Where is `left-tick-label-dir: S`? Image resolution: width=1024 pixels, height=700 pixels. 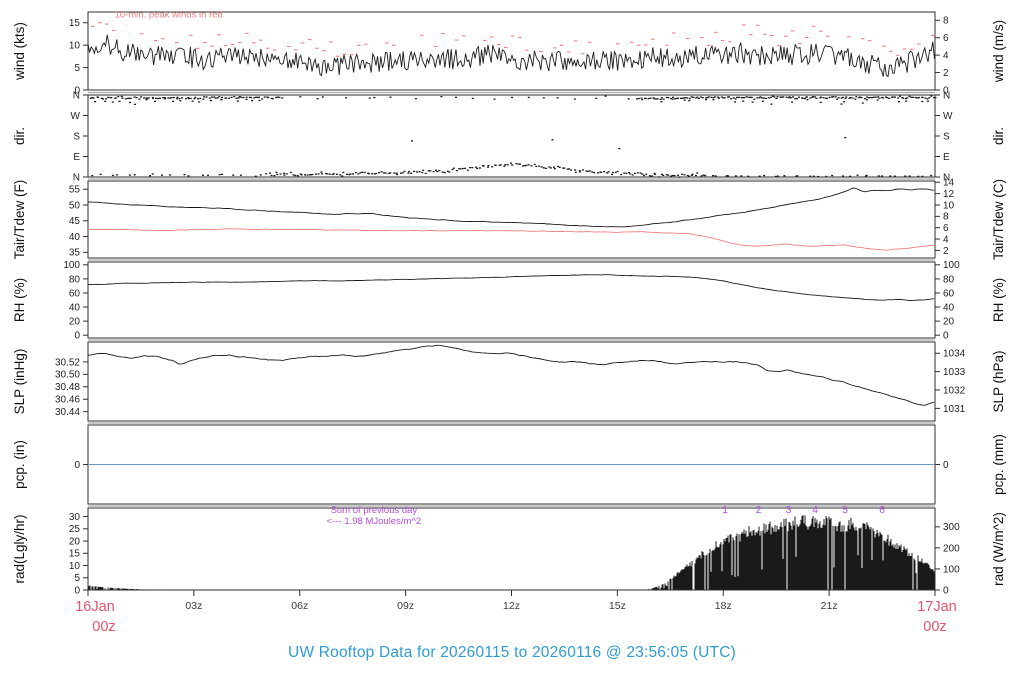
left-tick-label-dir: S is located at coordinates (76, 136).